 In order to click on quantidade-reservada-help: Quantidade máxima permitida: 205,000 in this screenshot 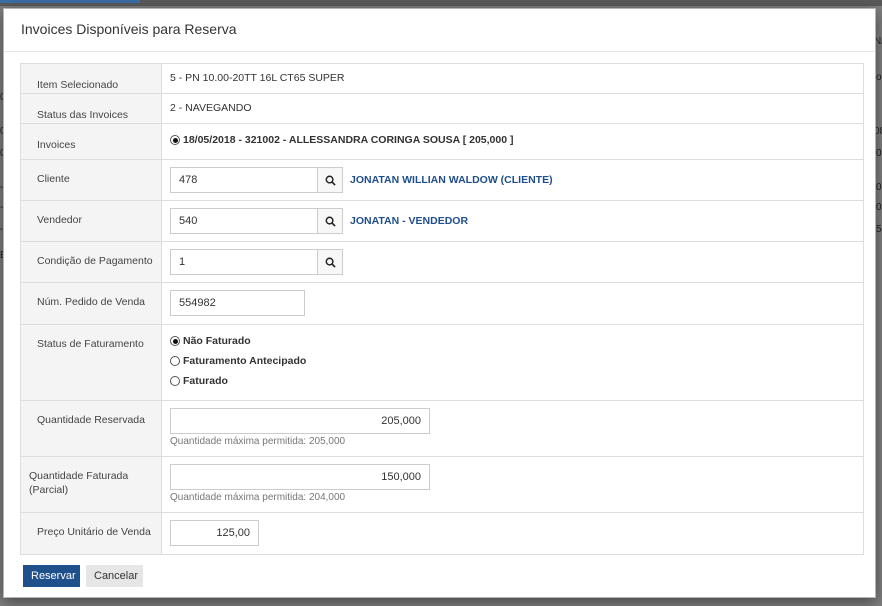, I will do `click(258, 441)`.